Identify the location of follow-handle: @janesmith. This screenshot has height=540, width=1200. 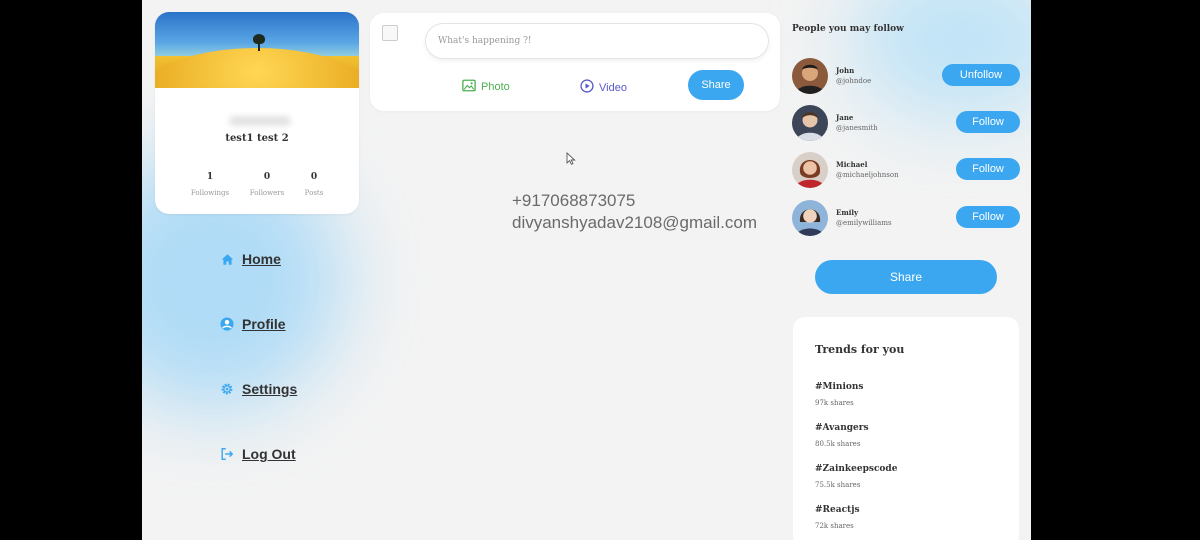
(857, 128).